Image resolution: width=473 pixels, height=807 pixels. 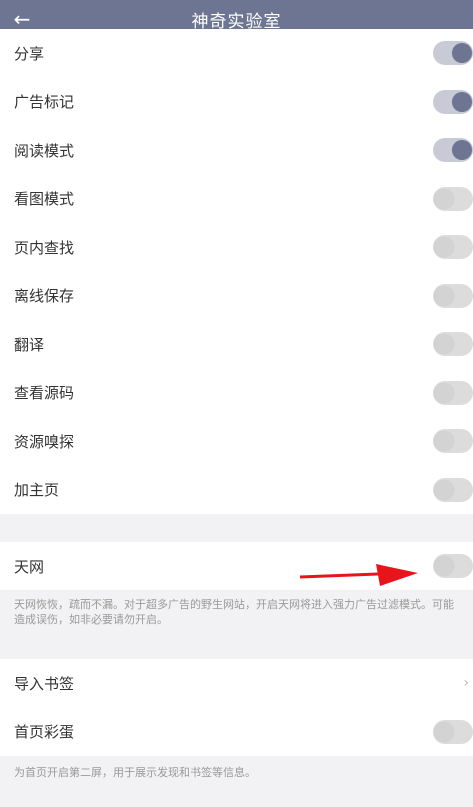 What do you see at coordinates (44, 199) in the screenshot?
I see `lab-item-label: 看图模式` at bounding box center [44, 199].